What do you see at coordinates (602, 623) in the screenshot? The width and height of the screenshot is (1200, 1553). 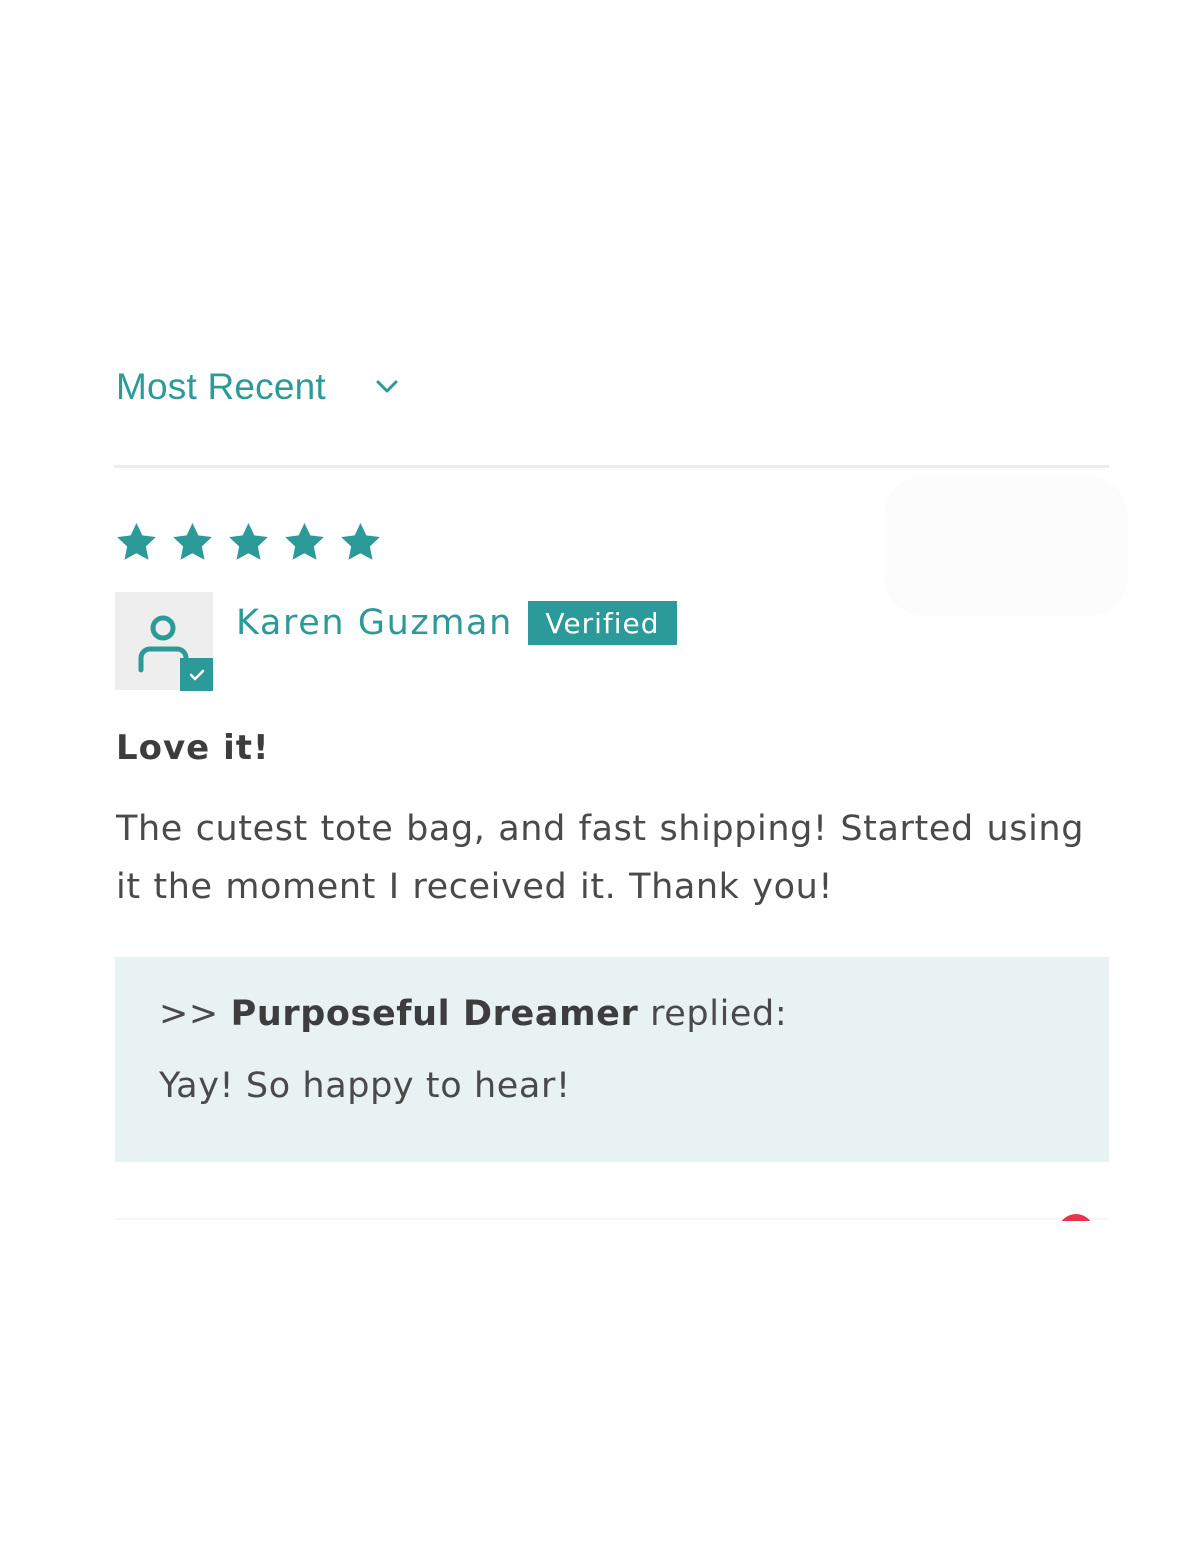 I see `verified-badge: Verified` at bounding box center [602, 623].